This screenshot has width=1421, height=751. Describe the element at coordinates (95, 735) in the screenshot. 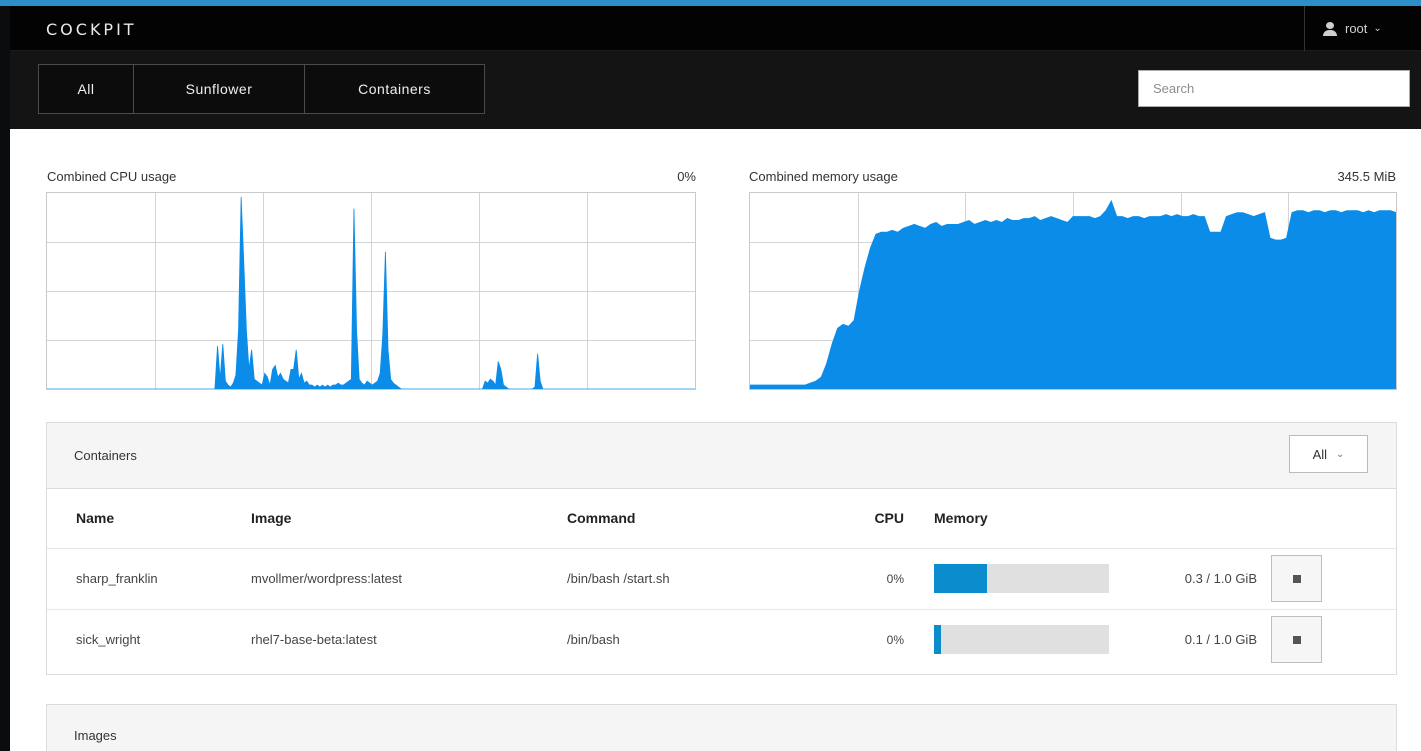

I see `images-panel-title: Images` at that location.